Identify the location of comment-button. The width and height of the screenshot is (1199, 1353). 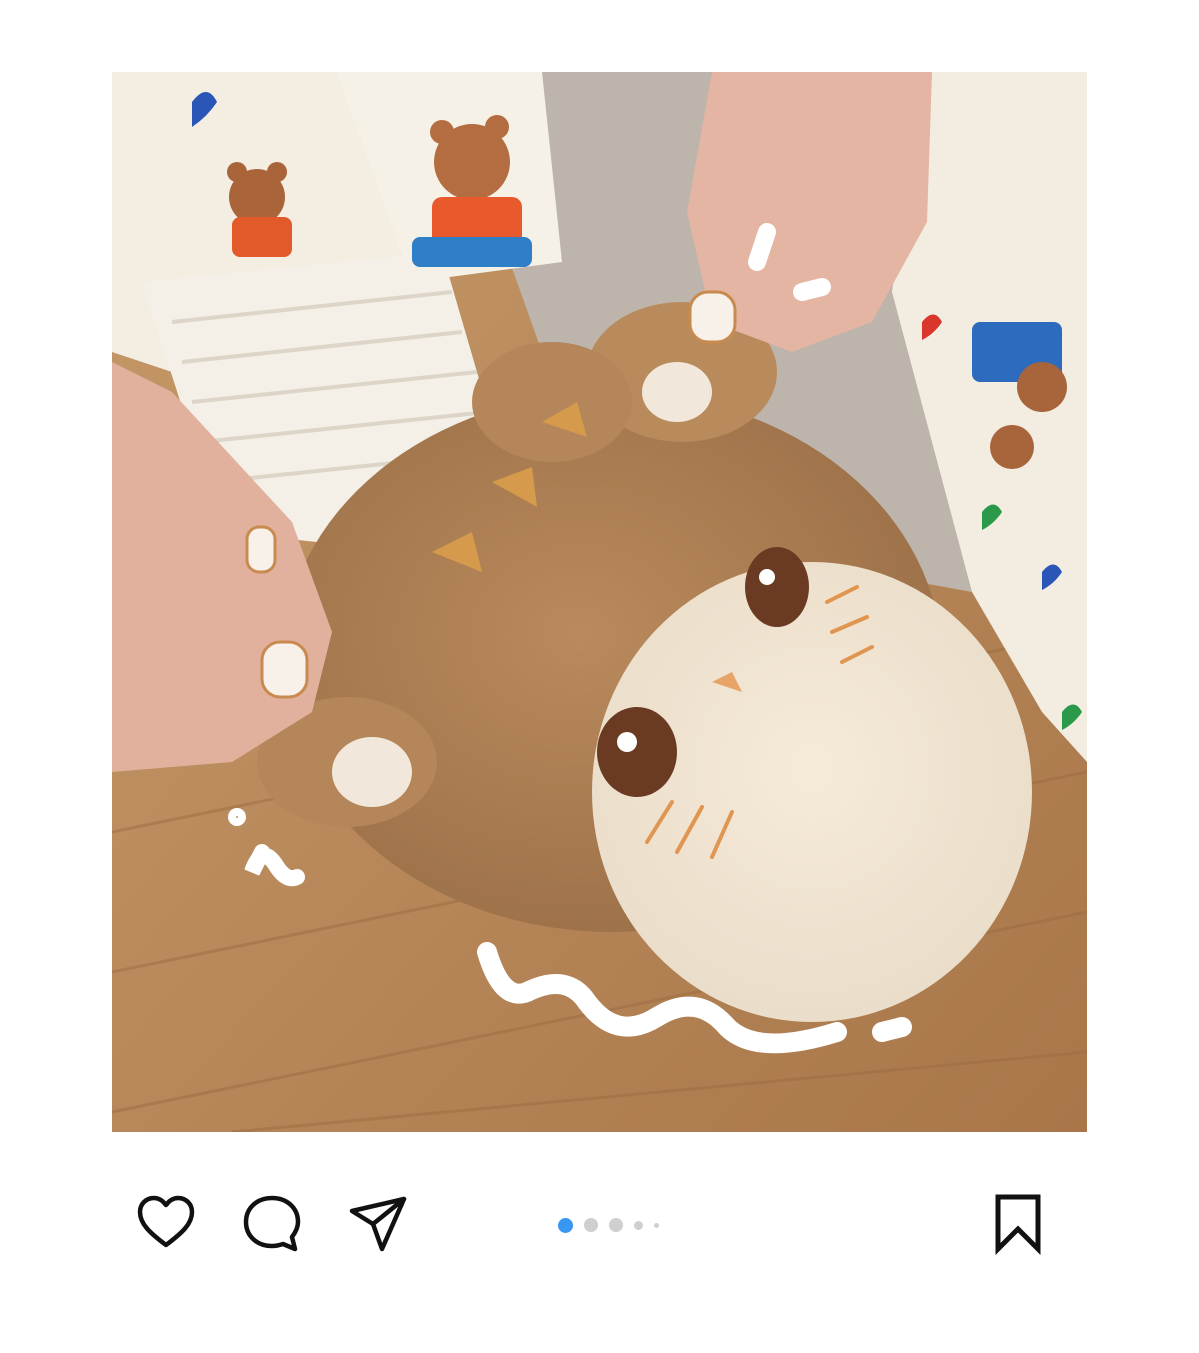
(272, 1223).